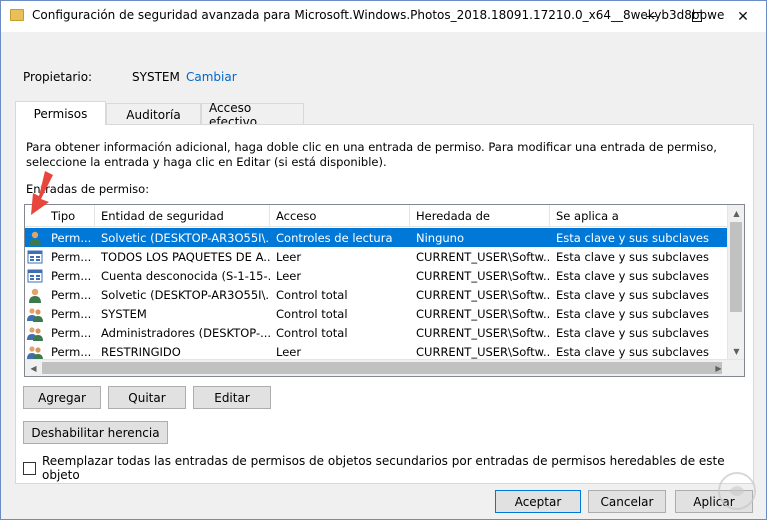  Describe the element at coordinates (33, 368) in the screenshot. I see `scroll-left-icon: ◀` at that location.